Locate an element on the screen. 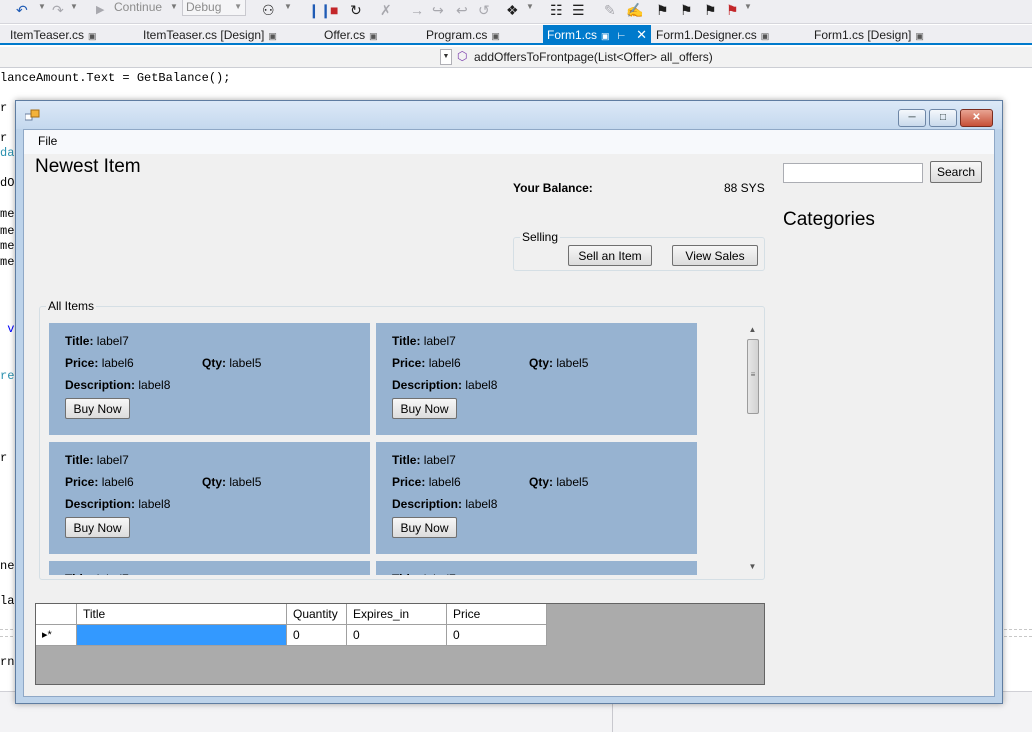  grid-header-expires: Expires_in is located at coordinates (397, 614).